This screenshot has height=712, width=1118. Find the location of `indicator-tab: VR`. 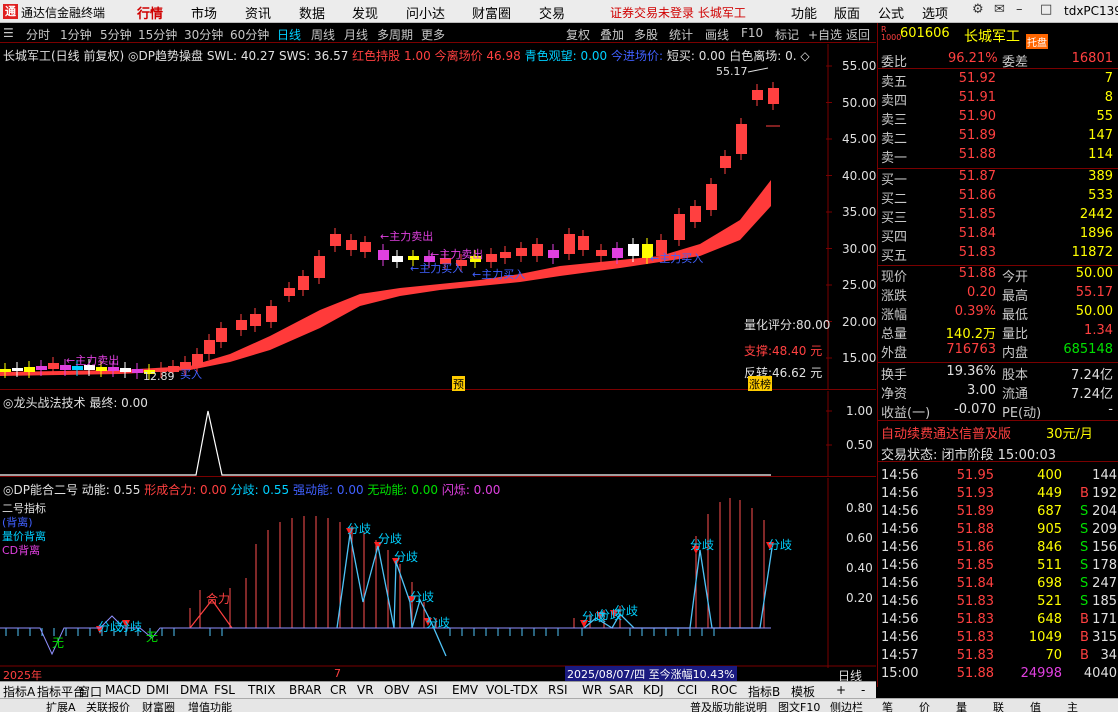

indicator-tab: VR is located at coordinates (365, 690).